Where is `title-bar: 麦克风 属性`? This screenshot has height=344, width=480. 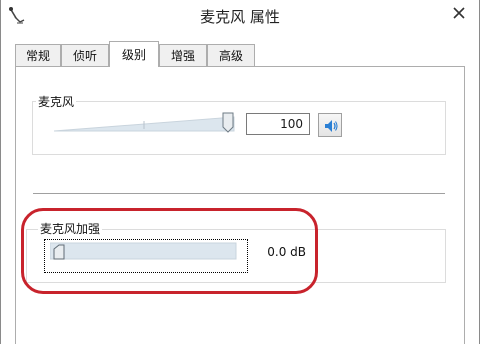 title-bar: 麦克风 属性 is located at coordinates (240, 17).